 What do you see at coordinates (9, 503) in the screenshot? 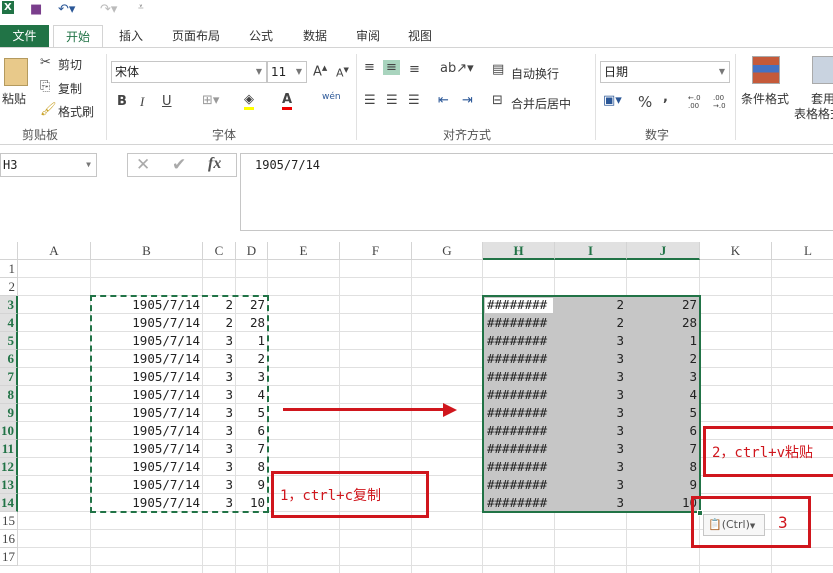
I see `row-header-14: 14` at bounding box center [9, 503].